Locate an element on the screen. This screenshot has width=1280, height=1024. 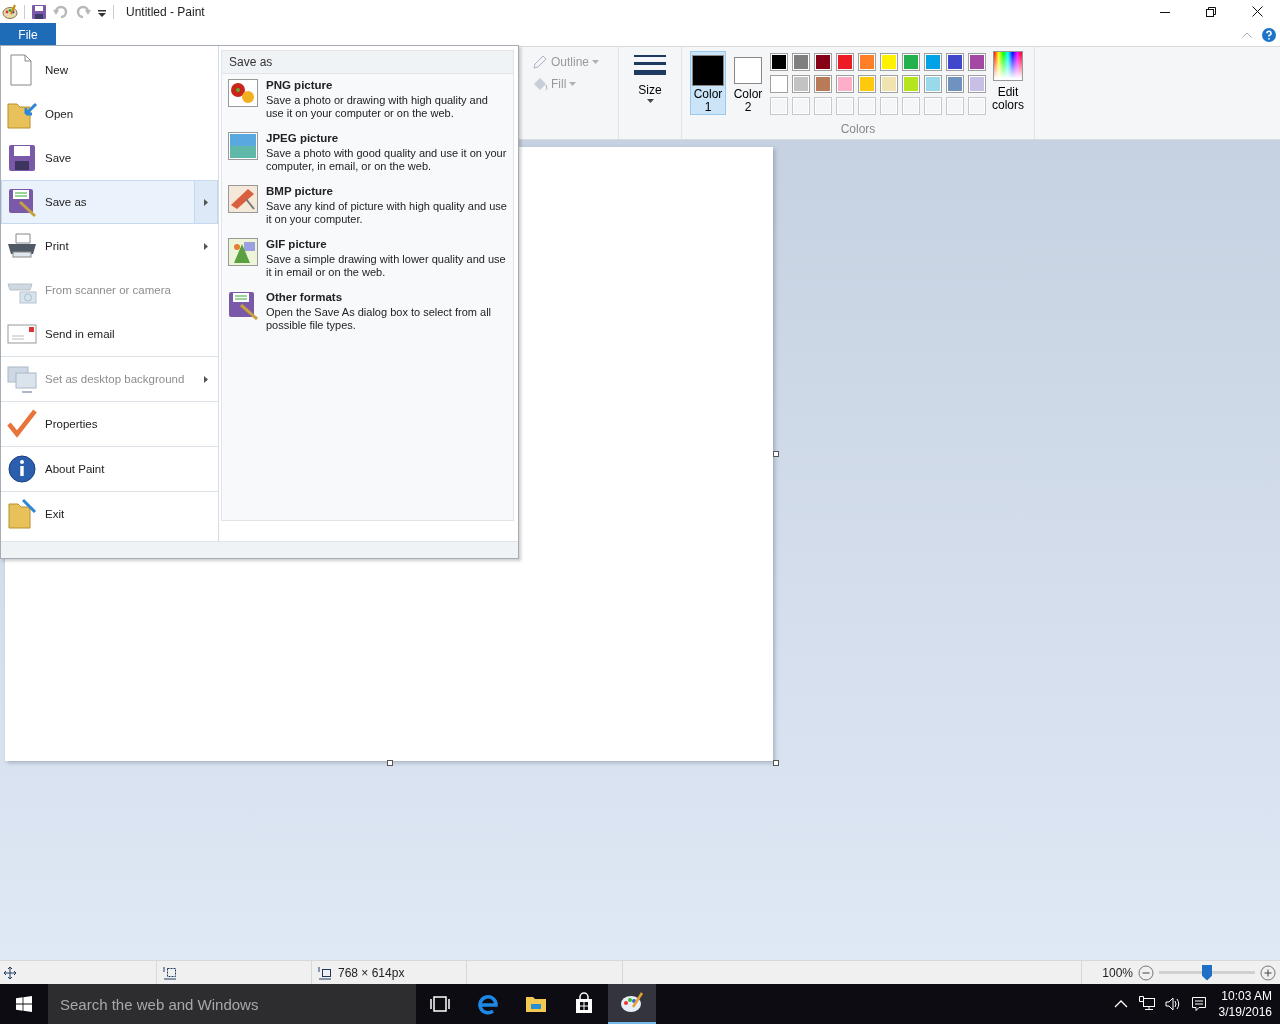
zoom-percent: 100% is located at coordinates (1117, 972).